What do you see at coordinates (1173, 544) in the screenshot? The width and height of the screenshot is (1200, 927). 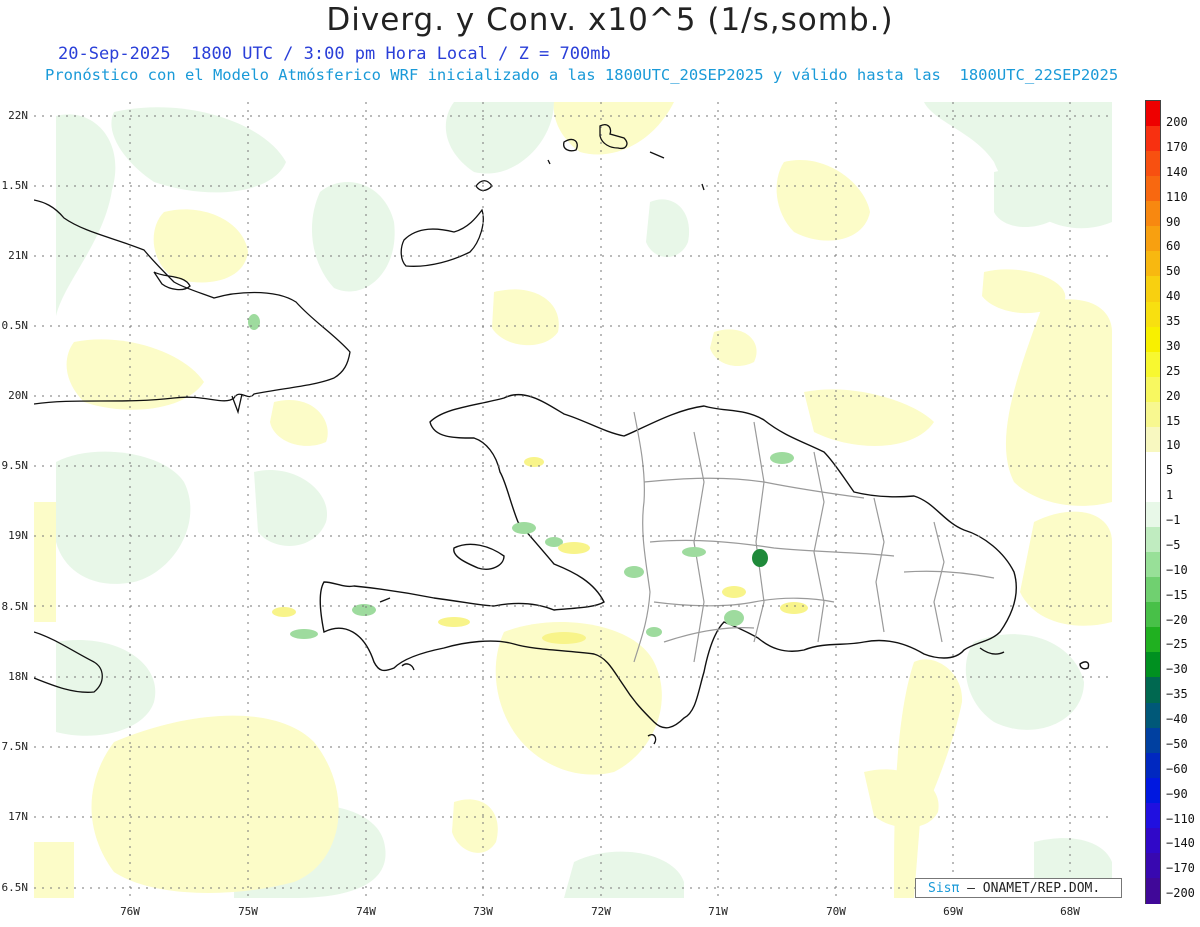 I see `colorbar-tick-label: −5` at bounding box center [1173, 544].